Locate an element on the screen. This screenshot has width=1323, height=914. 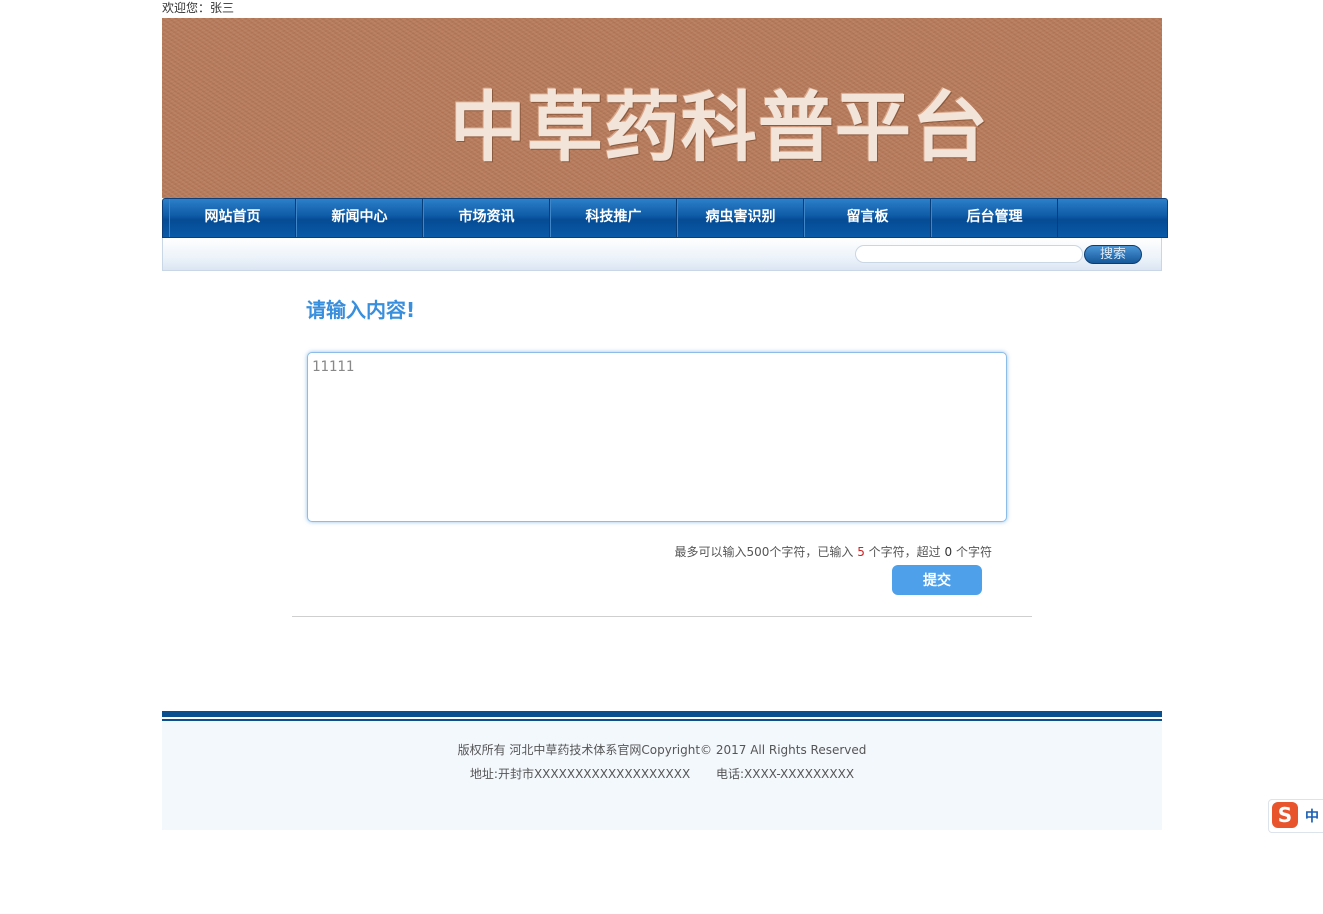
sogou-logo-icon: S is located at coordinates (1285, 815).